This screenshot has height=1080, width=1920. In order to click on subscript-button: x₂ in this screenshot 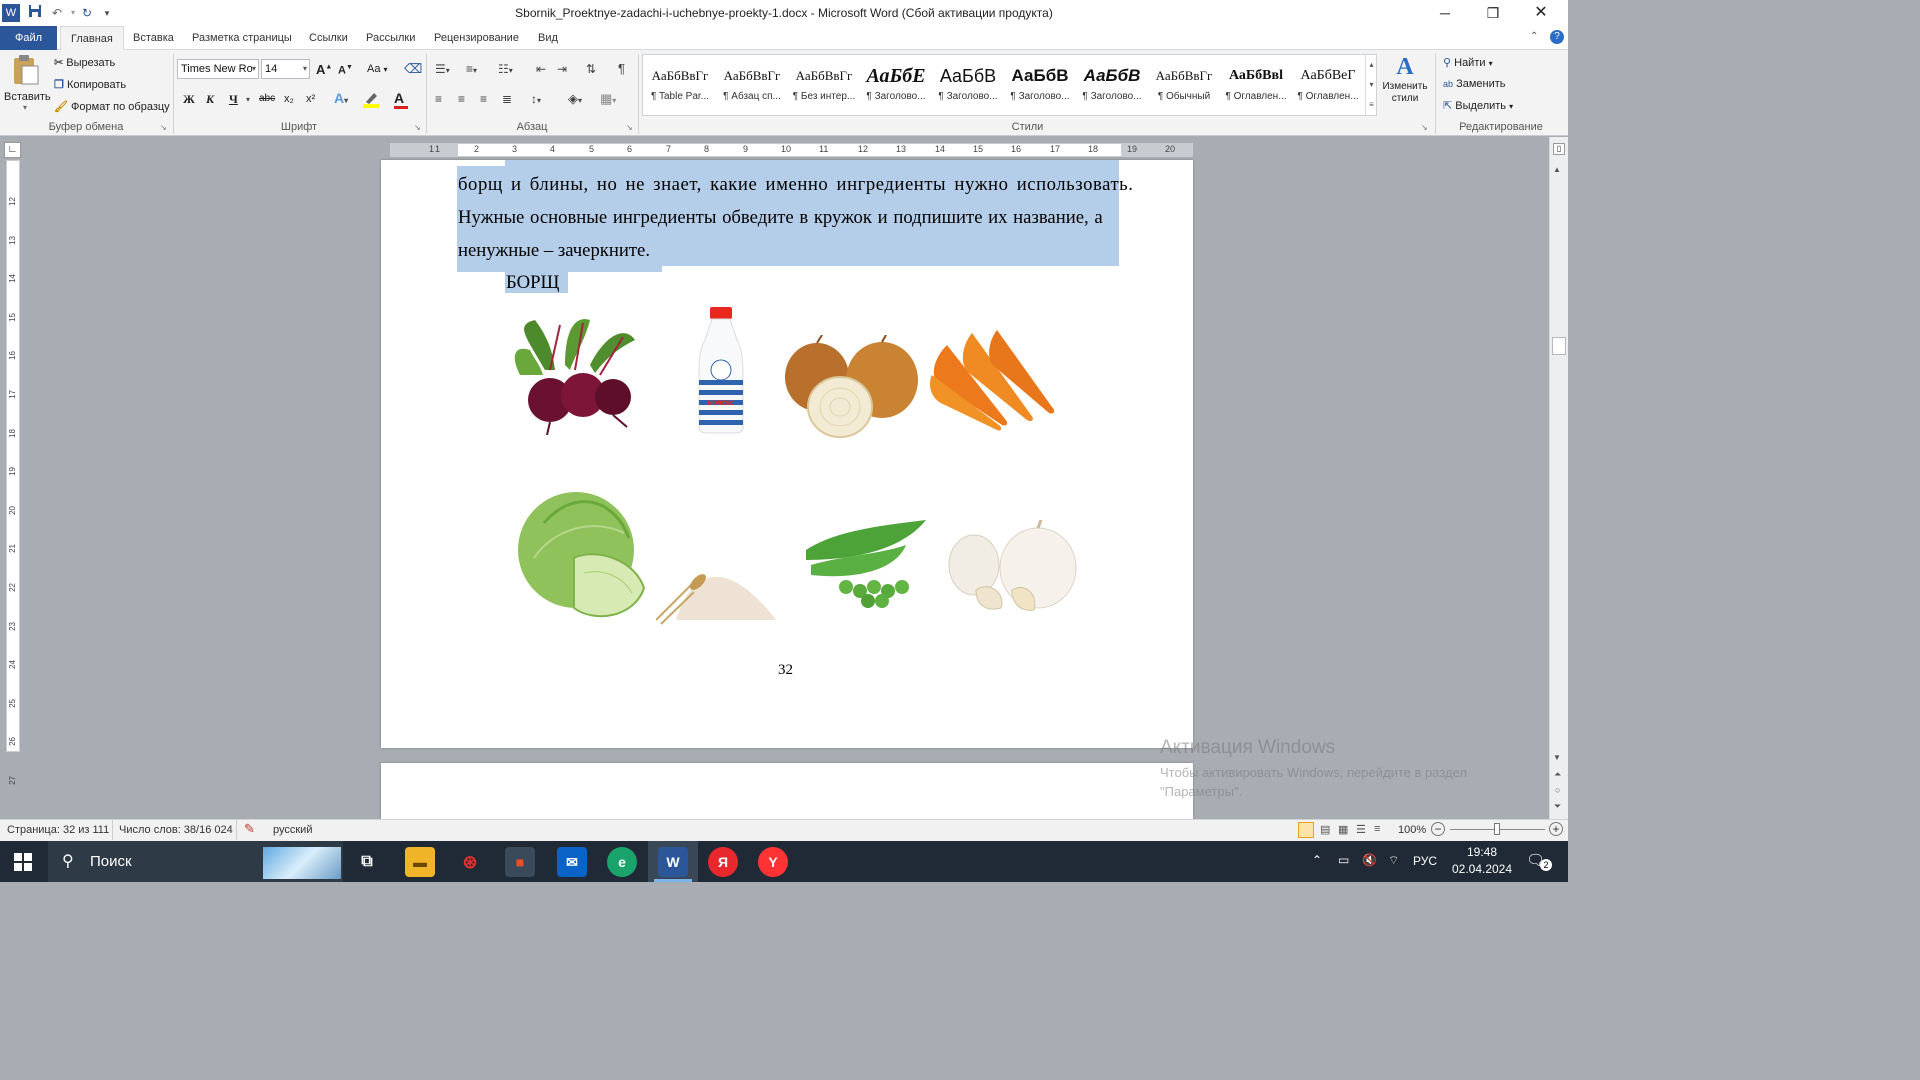, I will do `click(289, 99)`.